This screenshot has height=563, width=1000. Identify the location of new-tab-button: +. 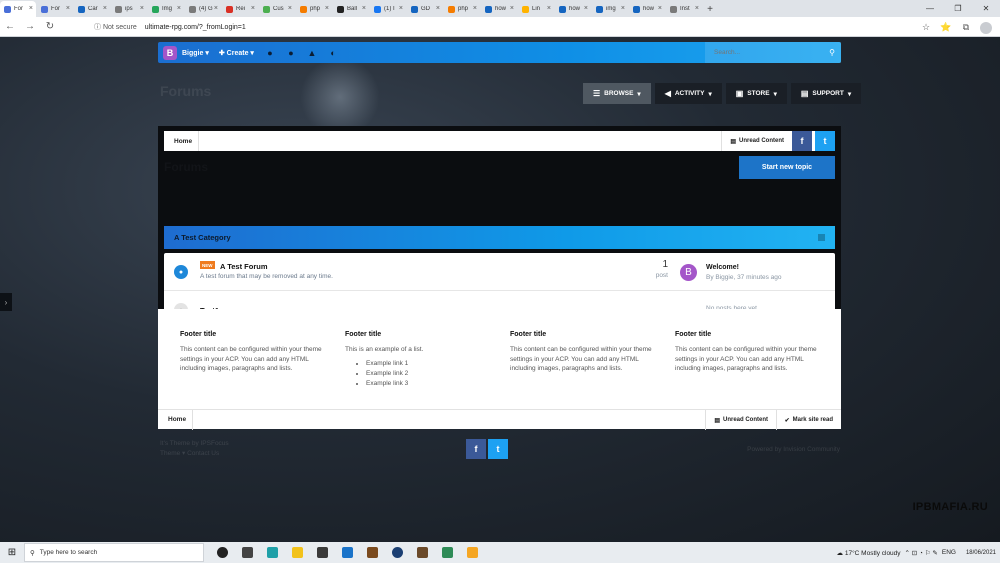
(710, 9).